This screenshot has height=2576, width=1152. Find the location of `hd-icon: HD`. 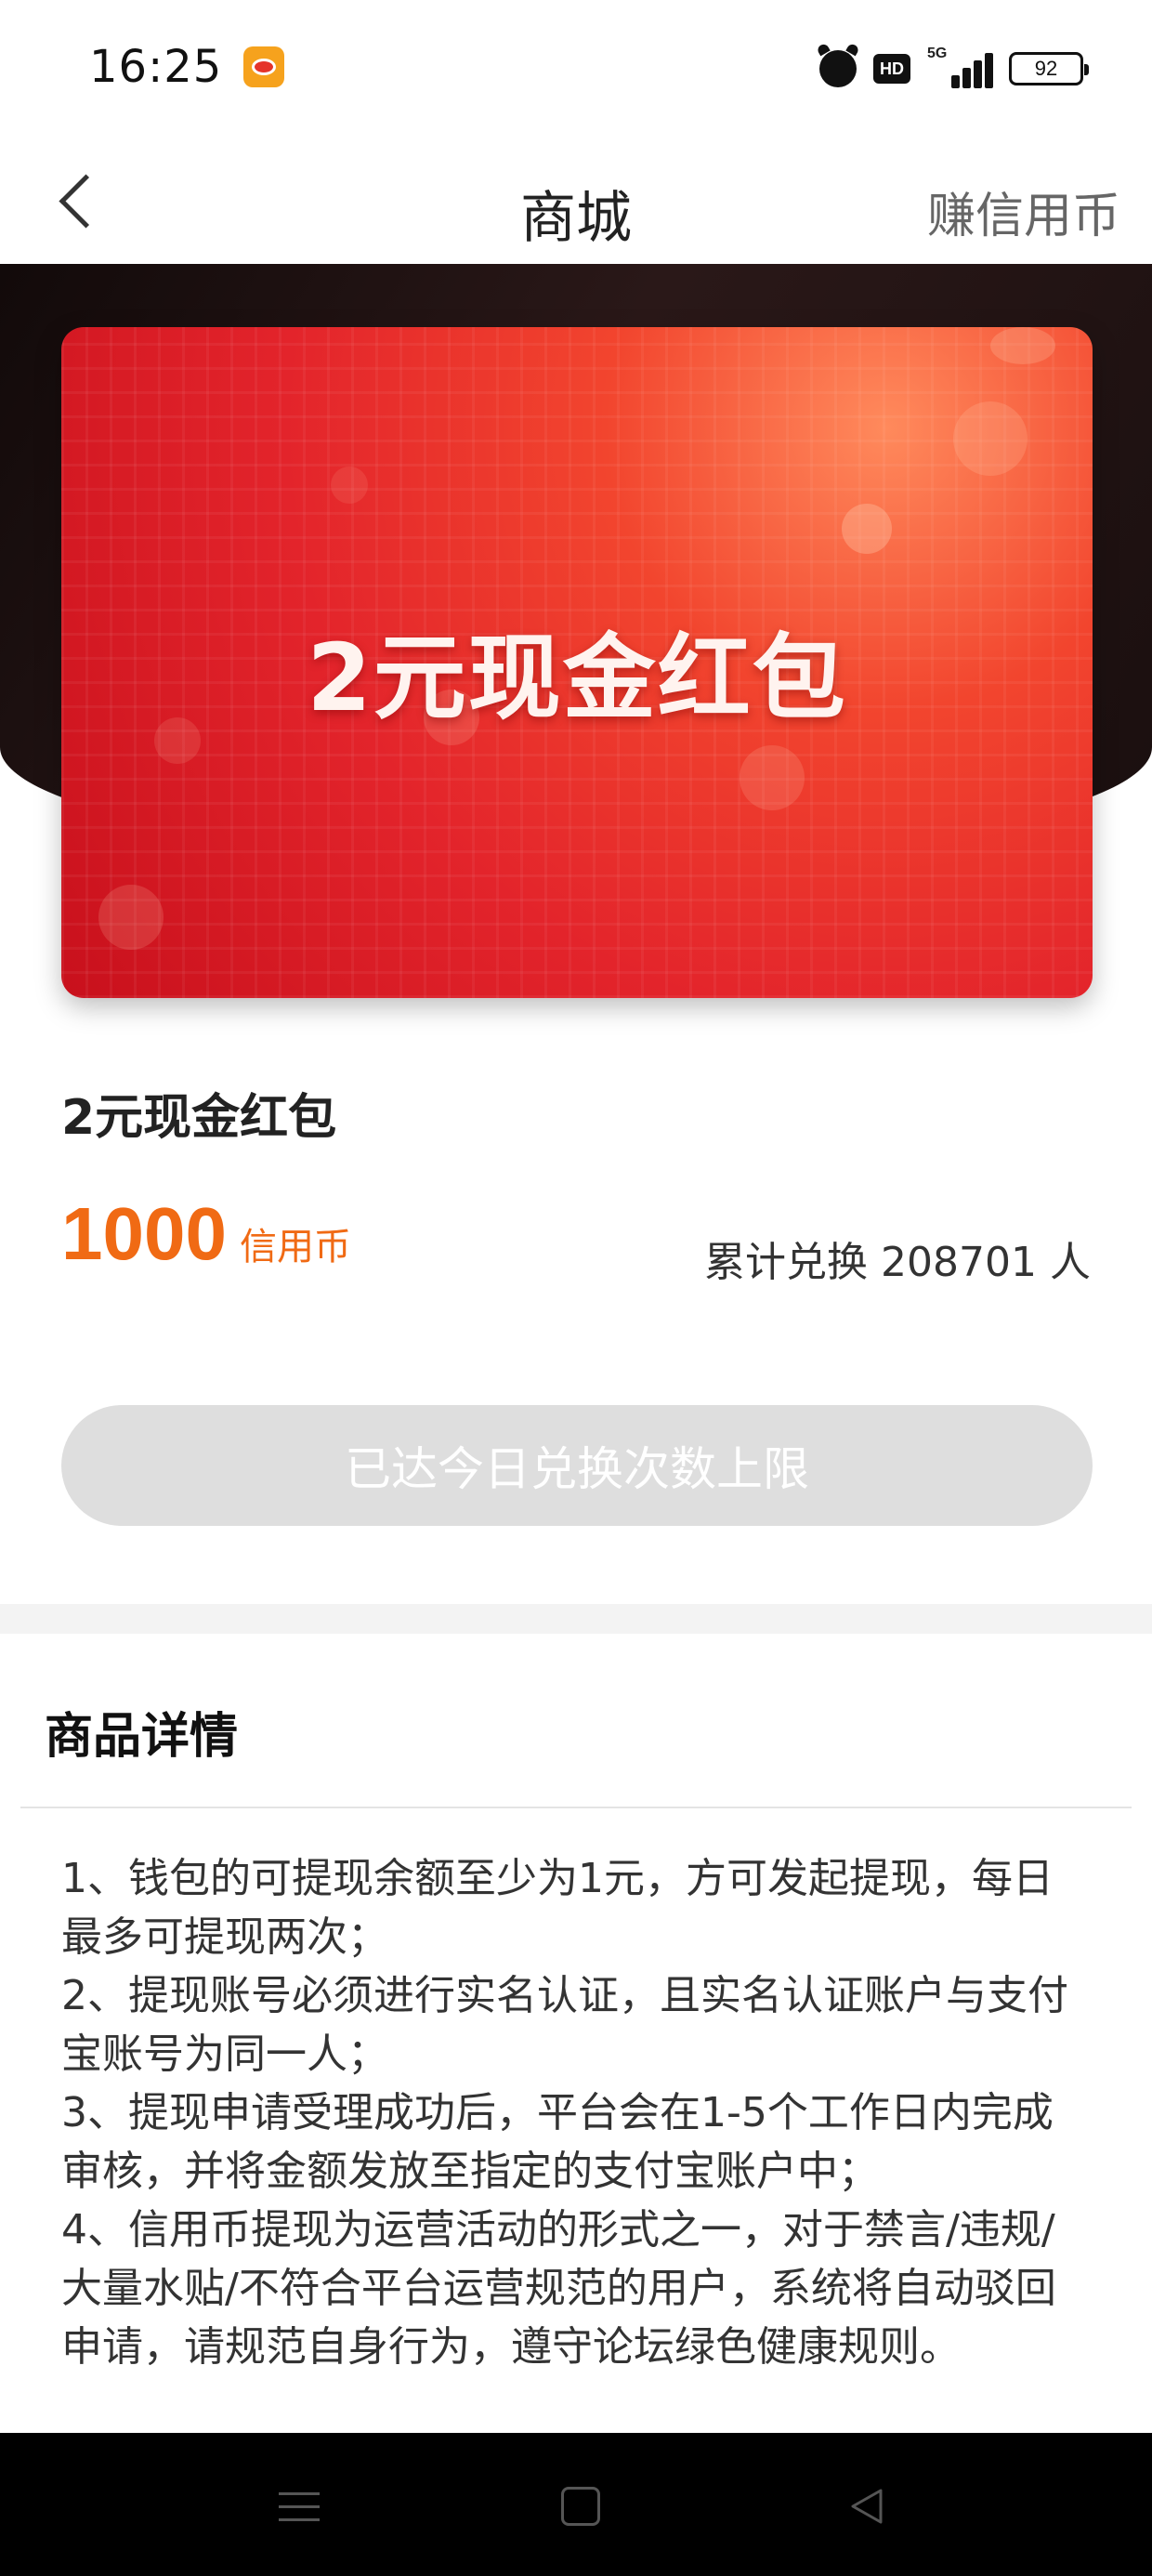

hd-icon: HD is located at coordinates (891, 69).